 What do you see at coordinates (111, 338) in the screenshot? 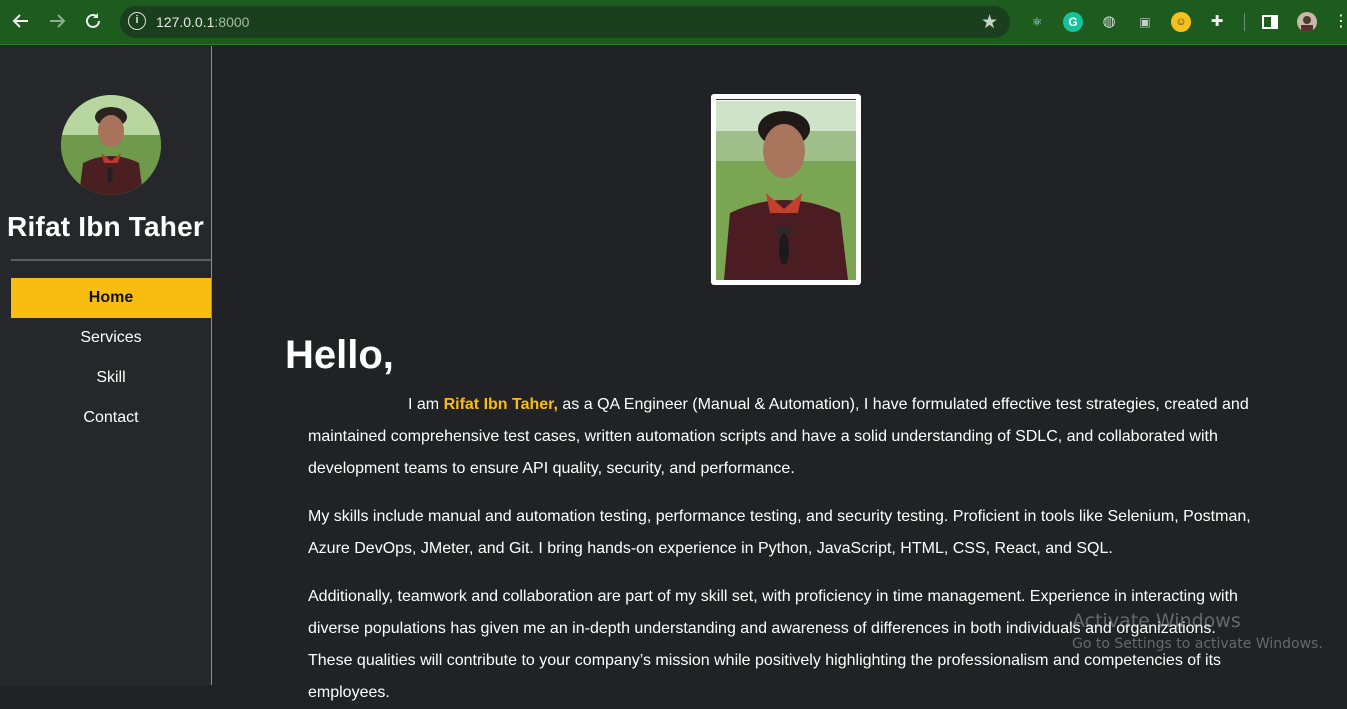
I see `nav-services: Services` at bounding box center [111, 338].